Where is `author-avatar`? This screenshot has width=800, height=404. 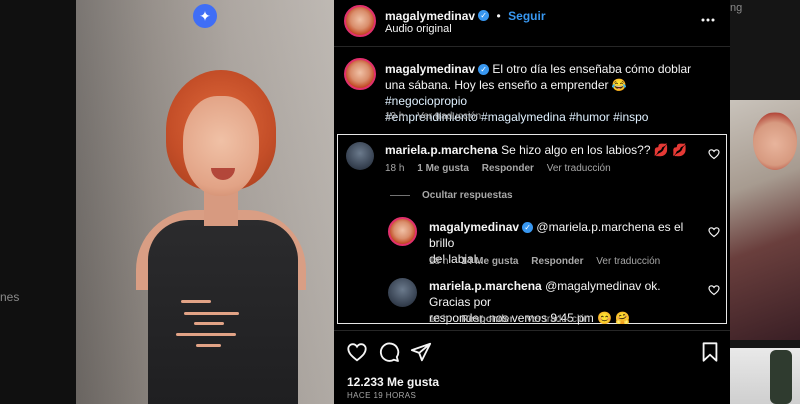 author-avatar is located at coordinates (360, 21).